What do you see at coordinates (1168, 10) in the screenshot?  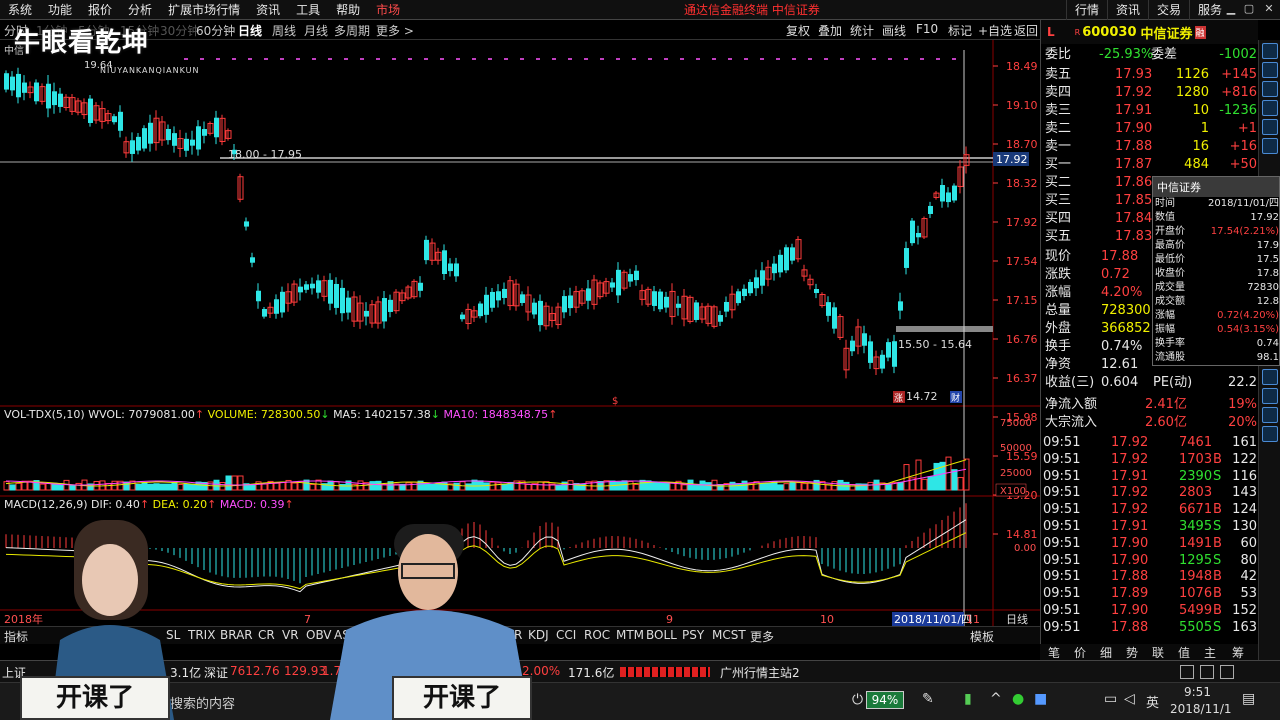 I see `menu-right-trade: 交易` at bounding box center [1168, 10].